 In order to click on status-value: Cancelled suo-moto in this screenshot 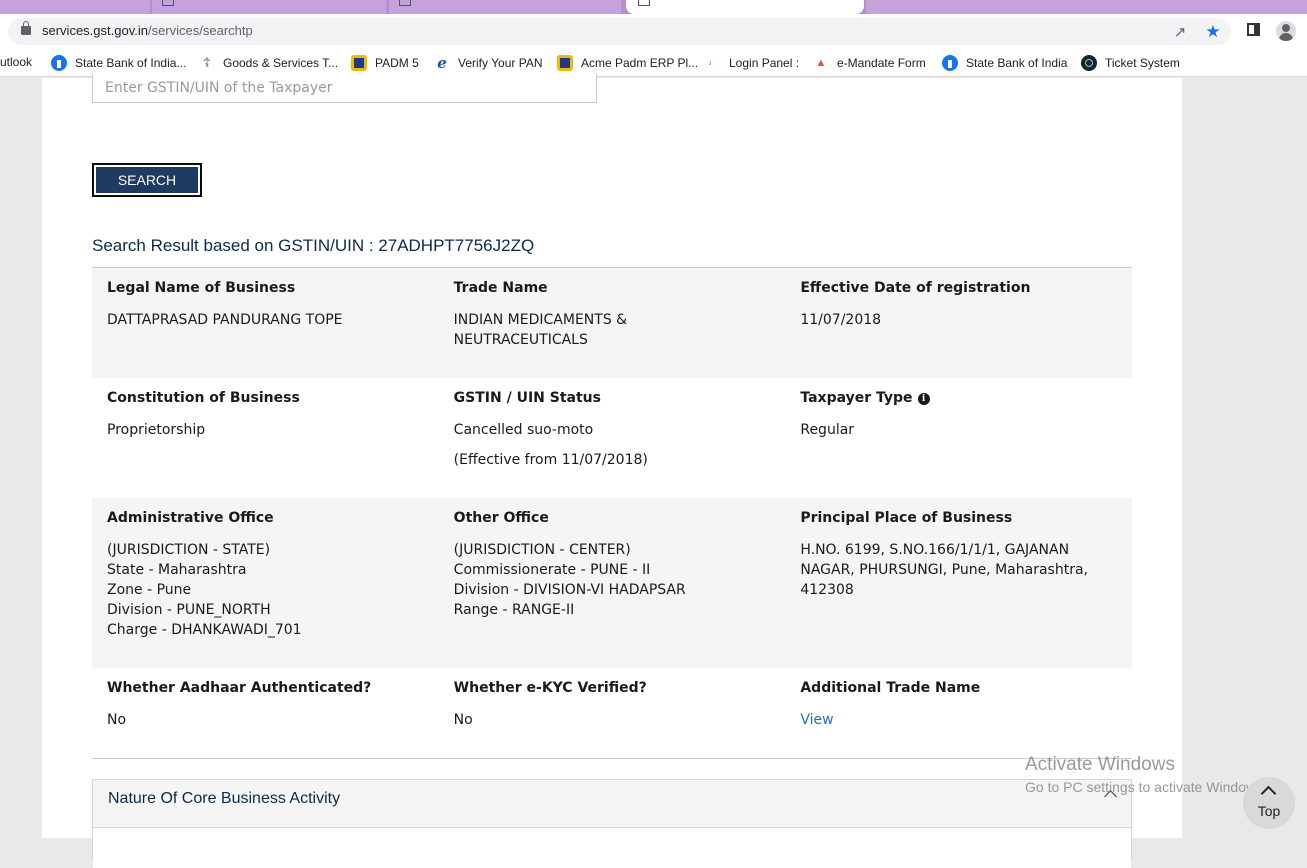, I will do `click(523, 430)`.